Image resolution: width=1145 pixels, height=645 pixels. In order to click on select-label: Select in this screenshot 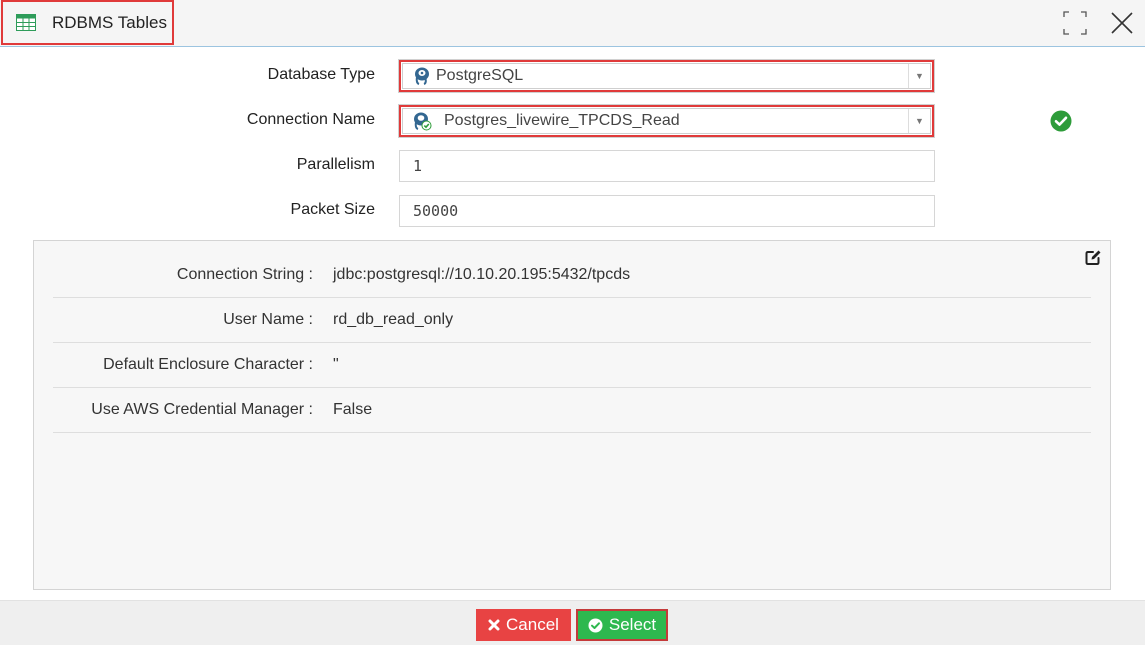, I will do `click(632, 624)`.